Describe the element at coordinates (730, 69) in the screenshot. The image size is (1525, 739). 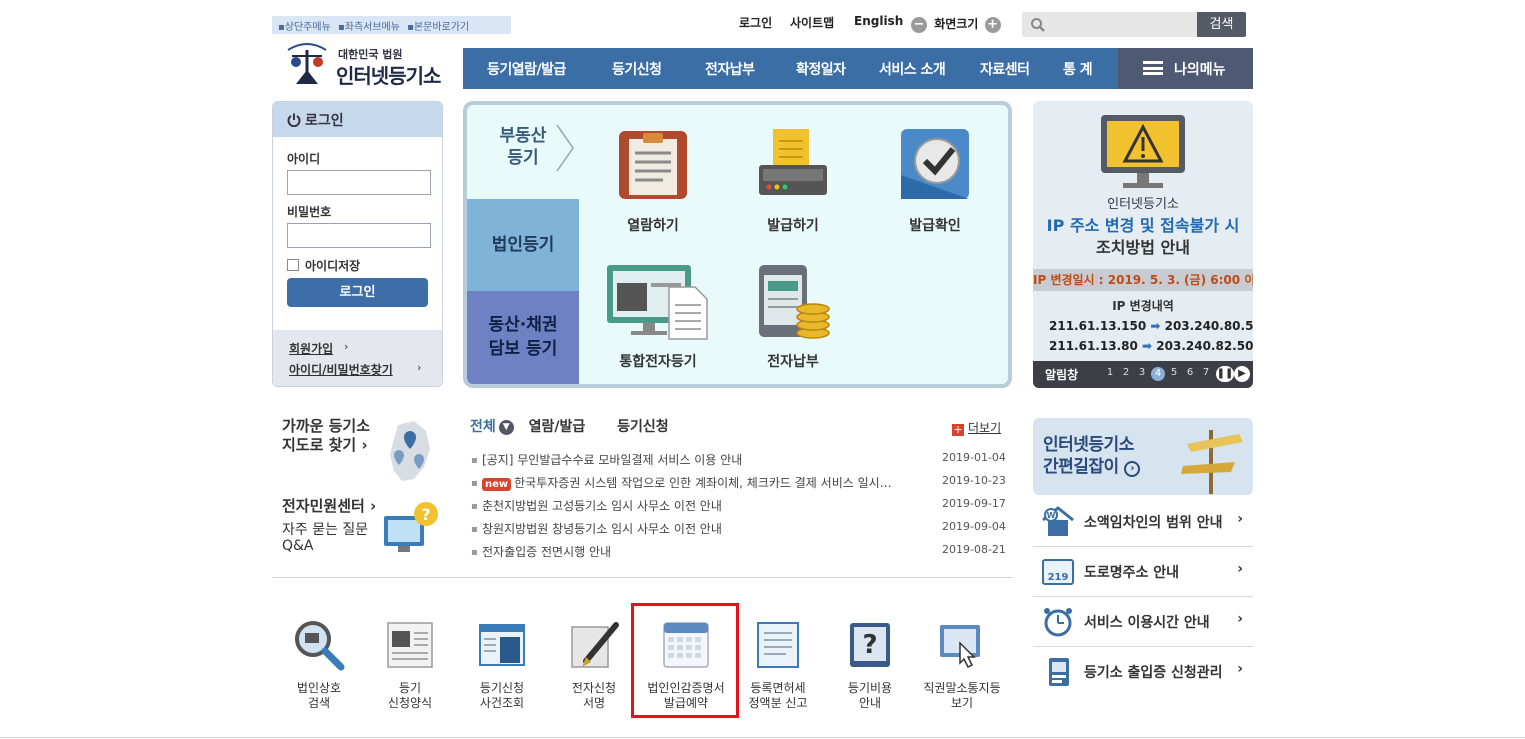
I see `nav-e-payment: 전자납부` at that location.